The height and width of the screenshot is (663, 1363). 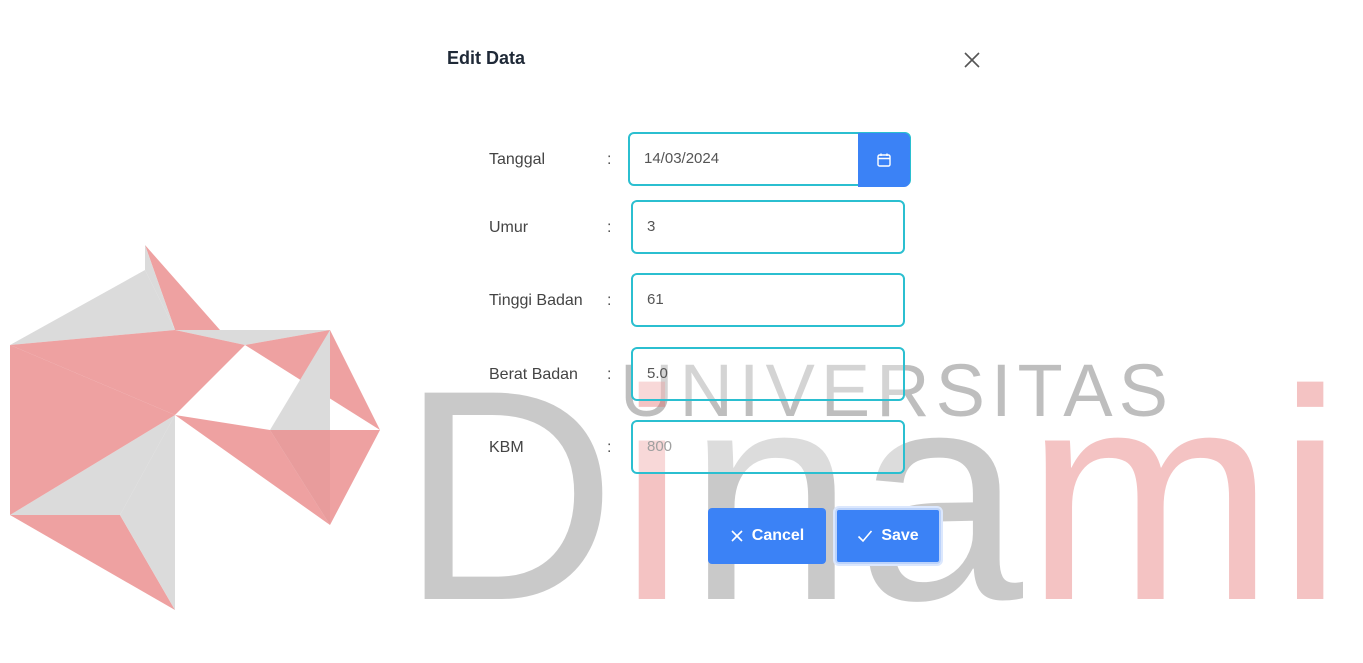 I want to click on umur-label: Umur, so click(x=509, y=227).